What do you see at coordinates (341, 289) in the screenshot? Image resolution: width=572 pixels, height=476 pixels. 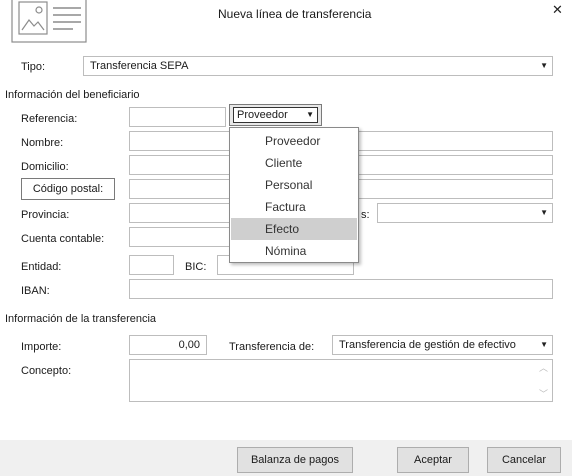 I see `iban-input` at bounding box center [341, 289].